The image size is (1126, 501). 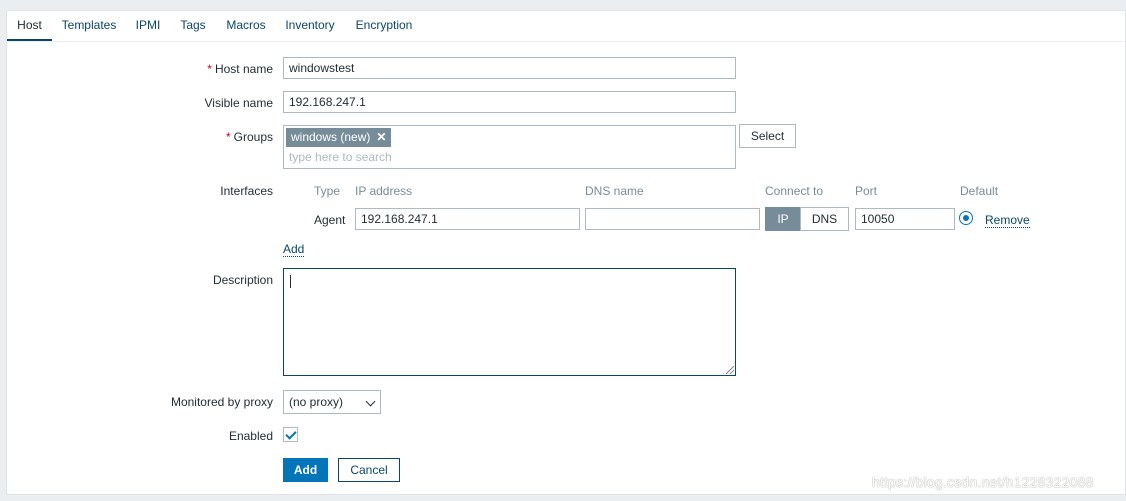 What do you see at coordinates (794, 191) in the screenshot?
I see `col-connect-to: Connect to` at bounding box center [794, 191].